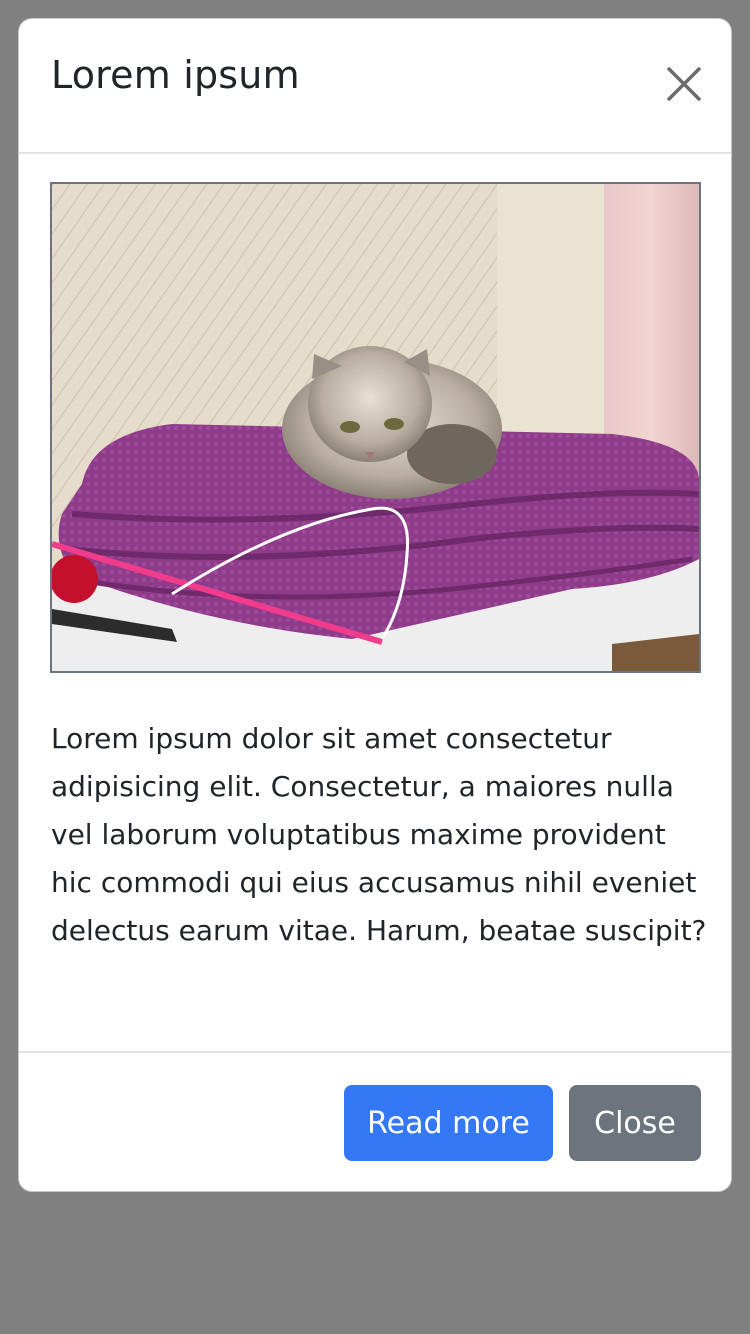 This screenshot has height=1334, width=750. What do you see at coordinates (635, 1123) in the screenshot?
I see `close-button: Close` at bounding box center [635, 1123].